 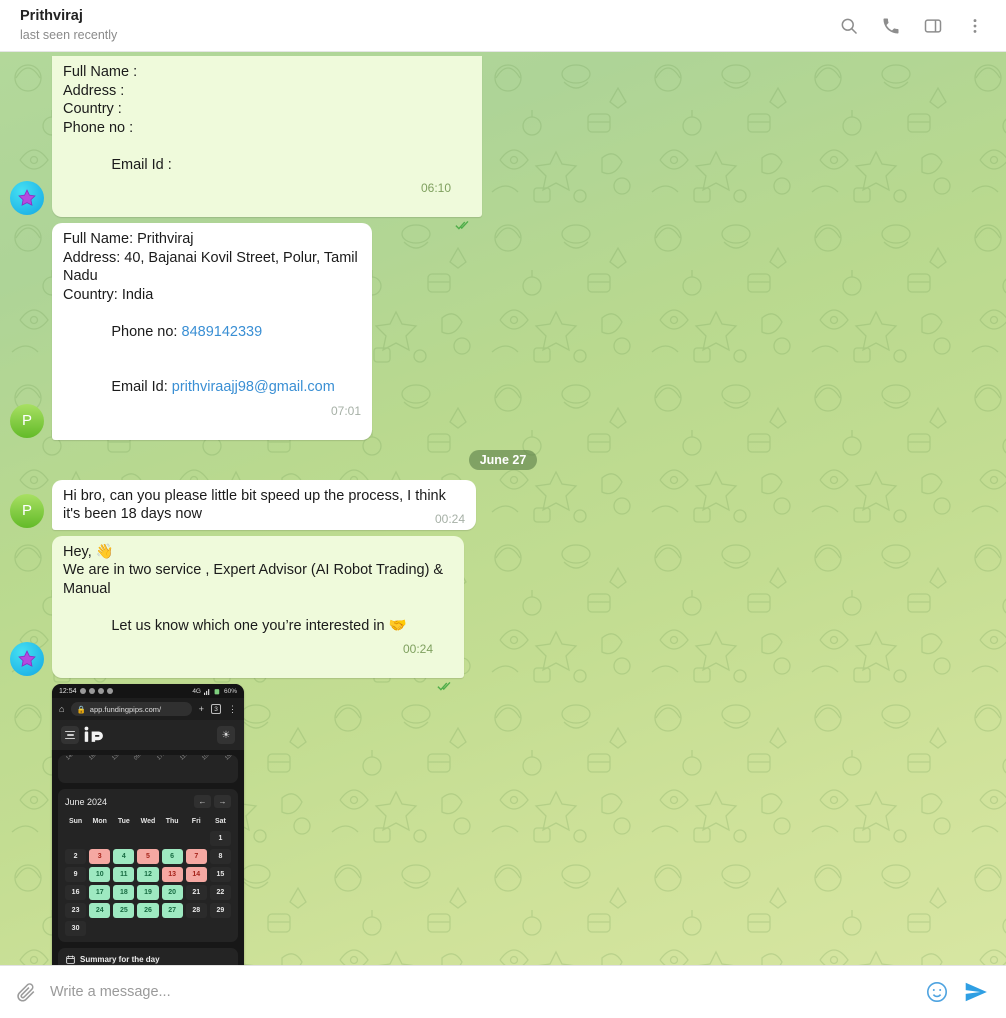 I want to click on calendar-header: June 2024 ← →, so click(x=148, y=801).